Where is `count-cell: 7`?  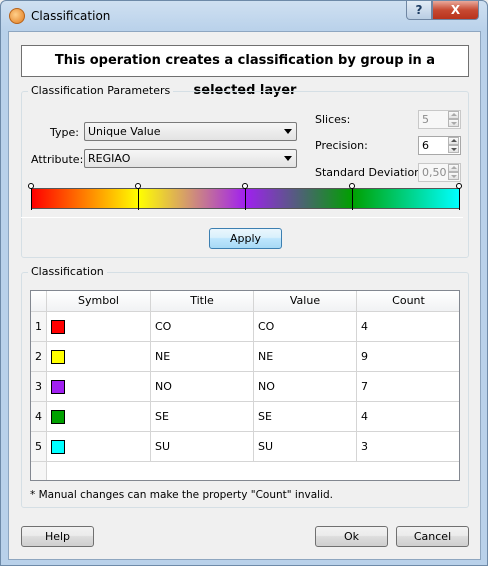
count-cell: 7 is located at coordinates (408, 387).